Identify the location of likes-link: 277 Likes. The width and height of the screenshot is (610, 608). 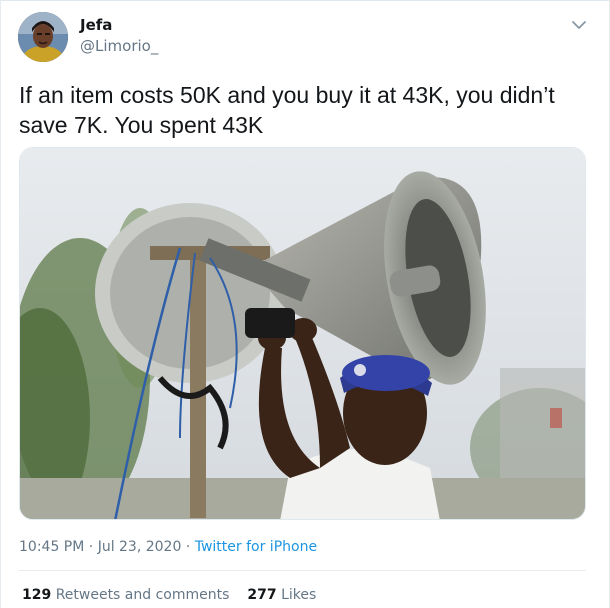
(281, 595).